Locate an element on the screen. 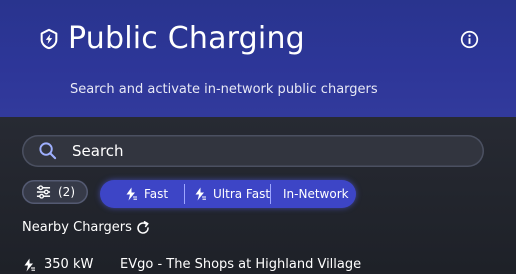 The height and width of the screenshot is (274, 516). search-icon is located at coordinates (48, 151).